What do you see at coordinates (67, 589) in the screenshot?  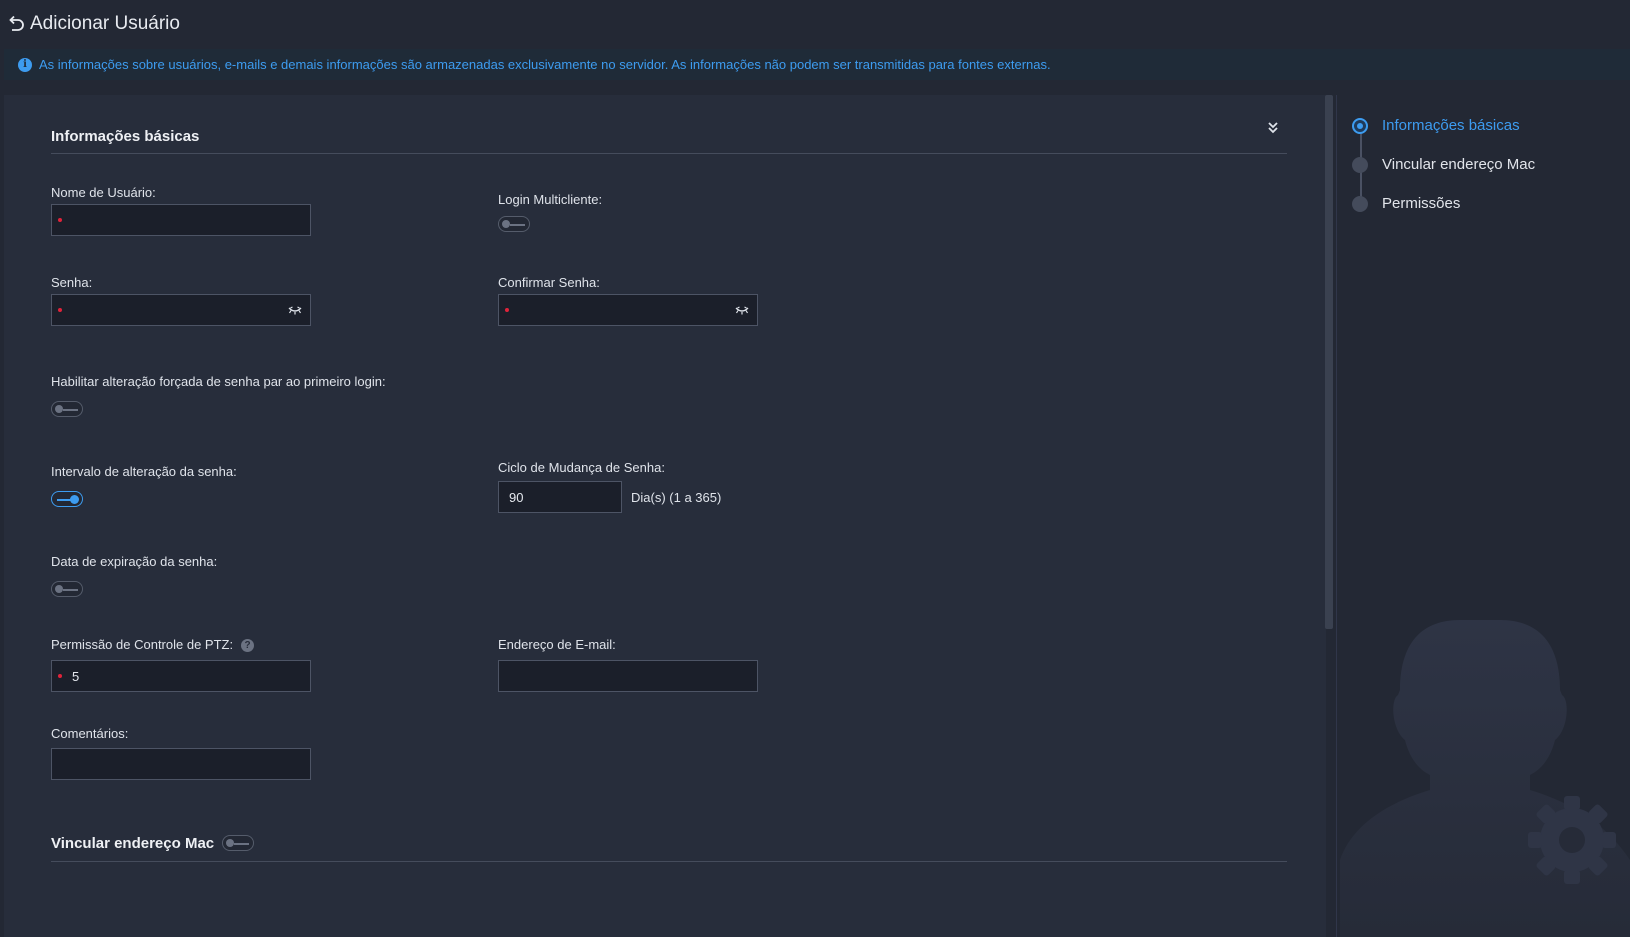 I see `expiry-toggle` at bounding box center [67, 589].